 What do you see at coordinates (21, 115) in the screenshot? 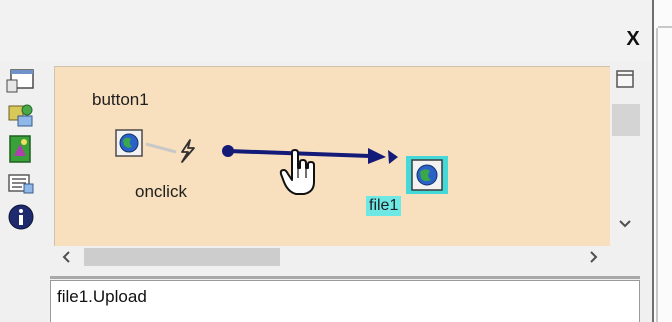
I see `components-icon` at bounding box center [21, 115].